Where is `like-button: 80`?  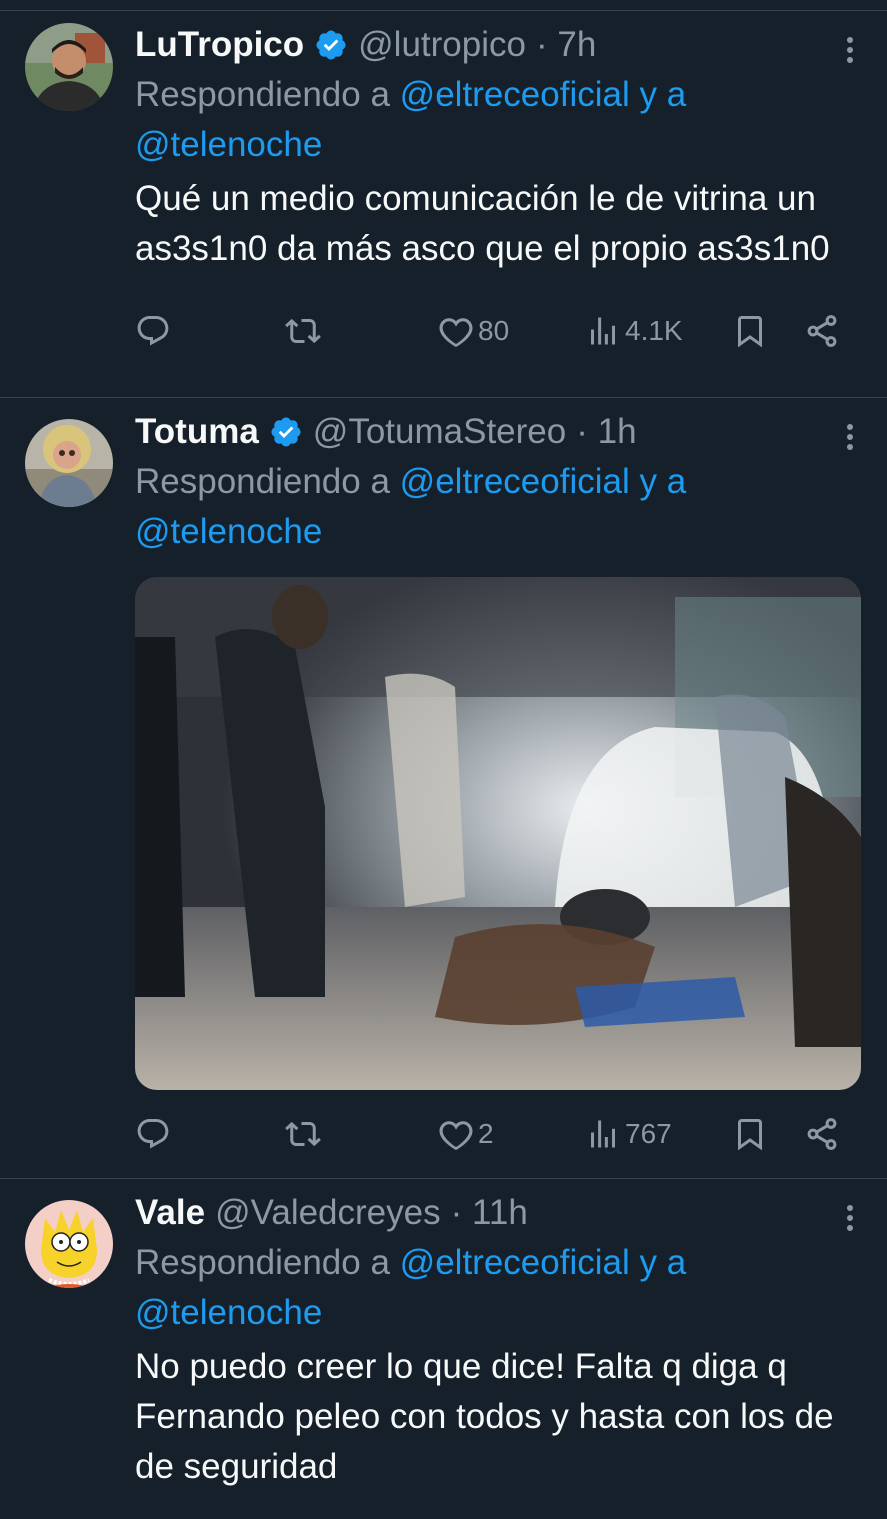
like-button: 80 is located at coordinates (473, 331).